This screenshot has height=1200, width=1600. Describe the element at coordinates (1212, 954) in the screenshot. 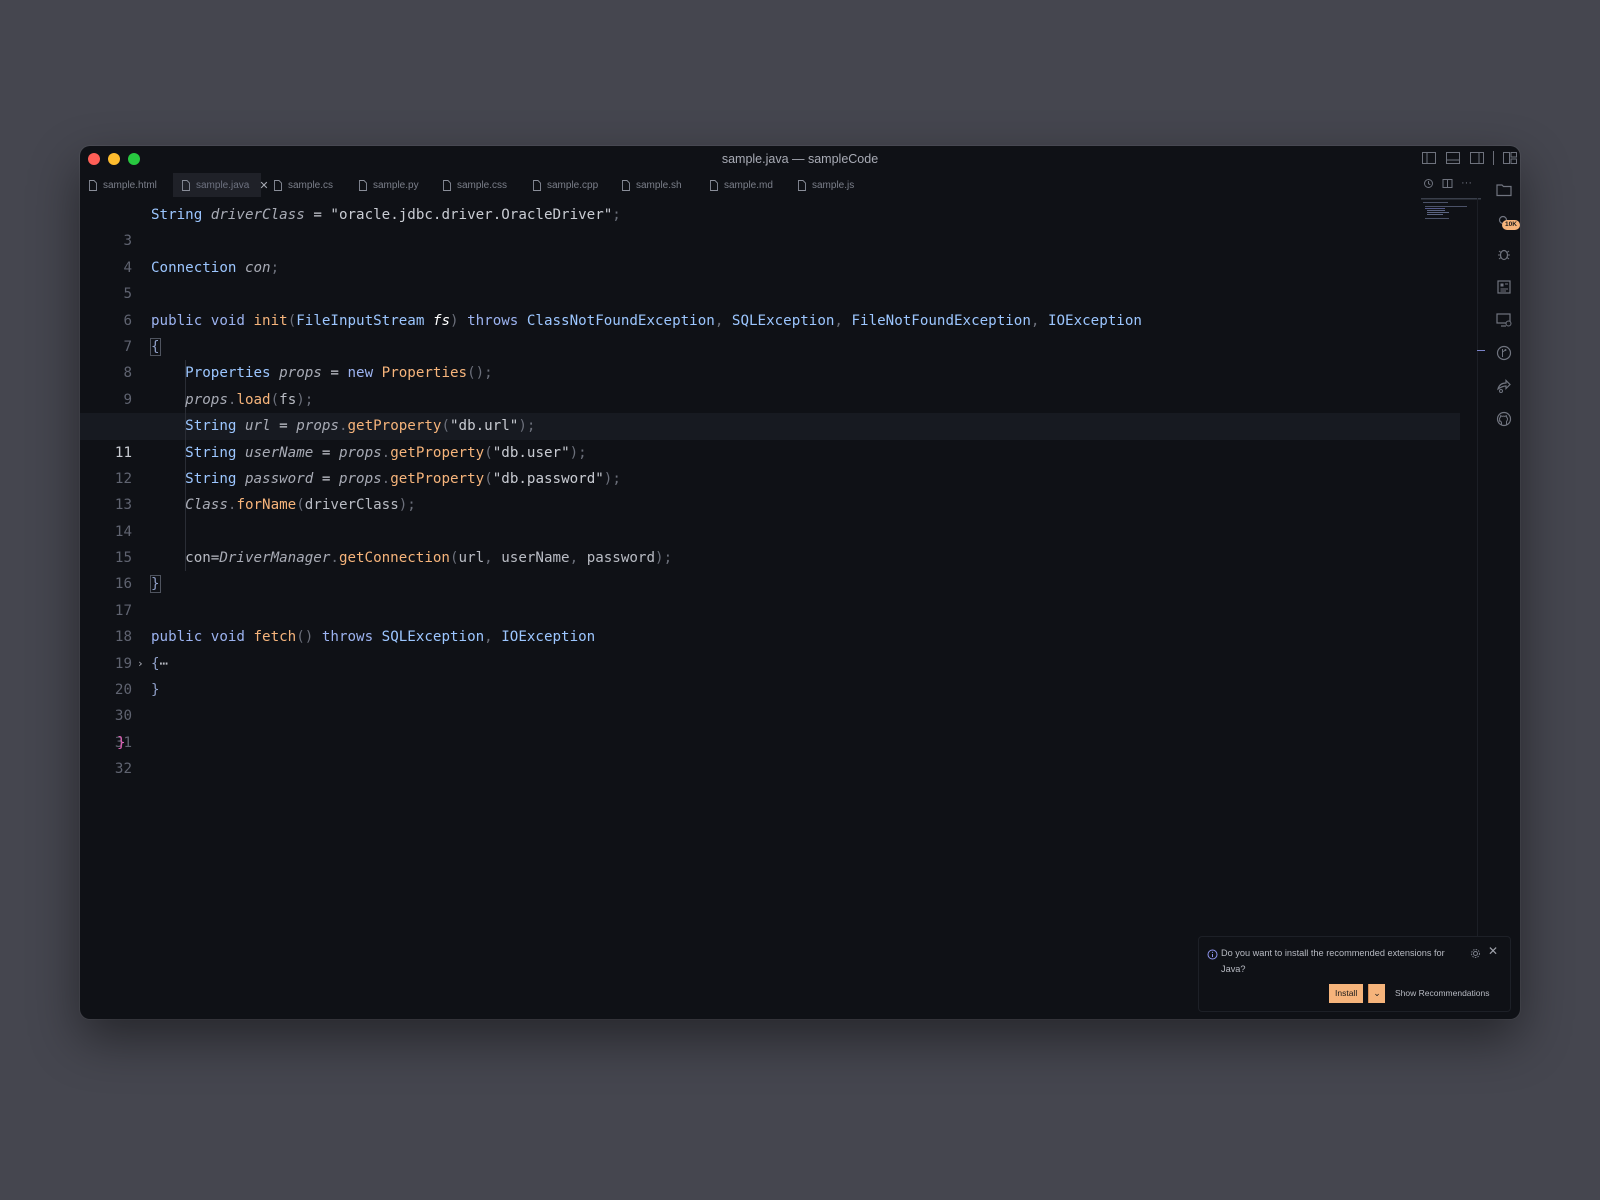

I see `info-icon` at that location.